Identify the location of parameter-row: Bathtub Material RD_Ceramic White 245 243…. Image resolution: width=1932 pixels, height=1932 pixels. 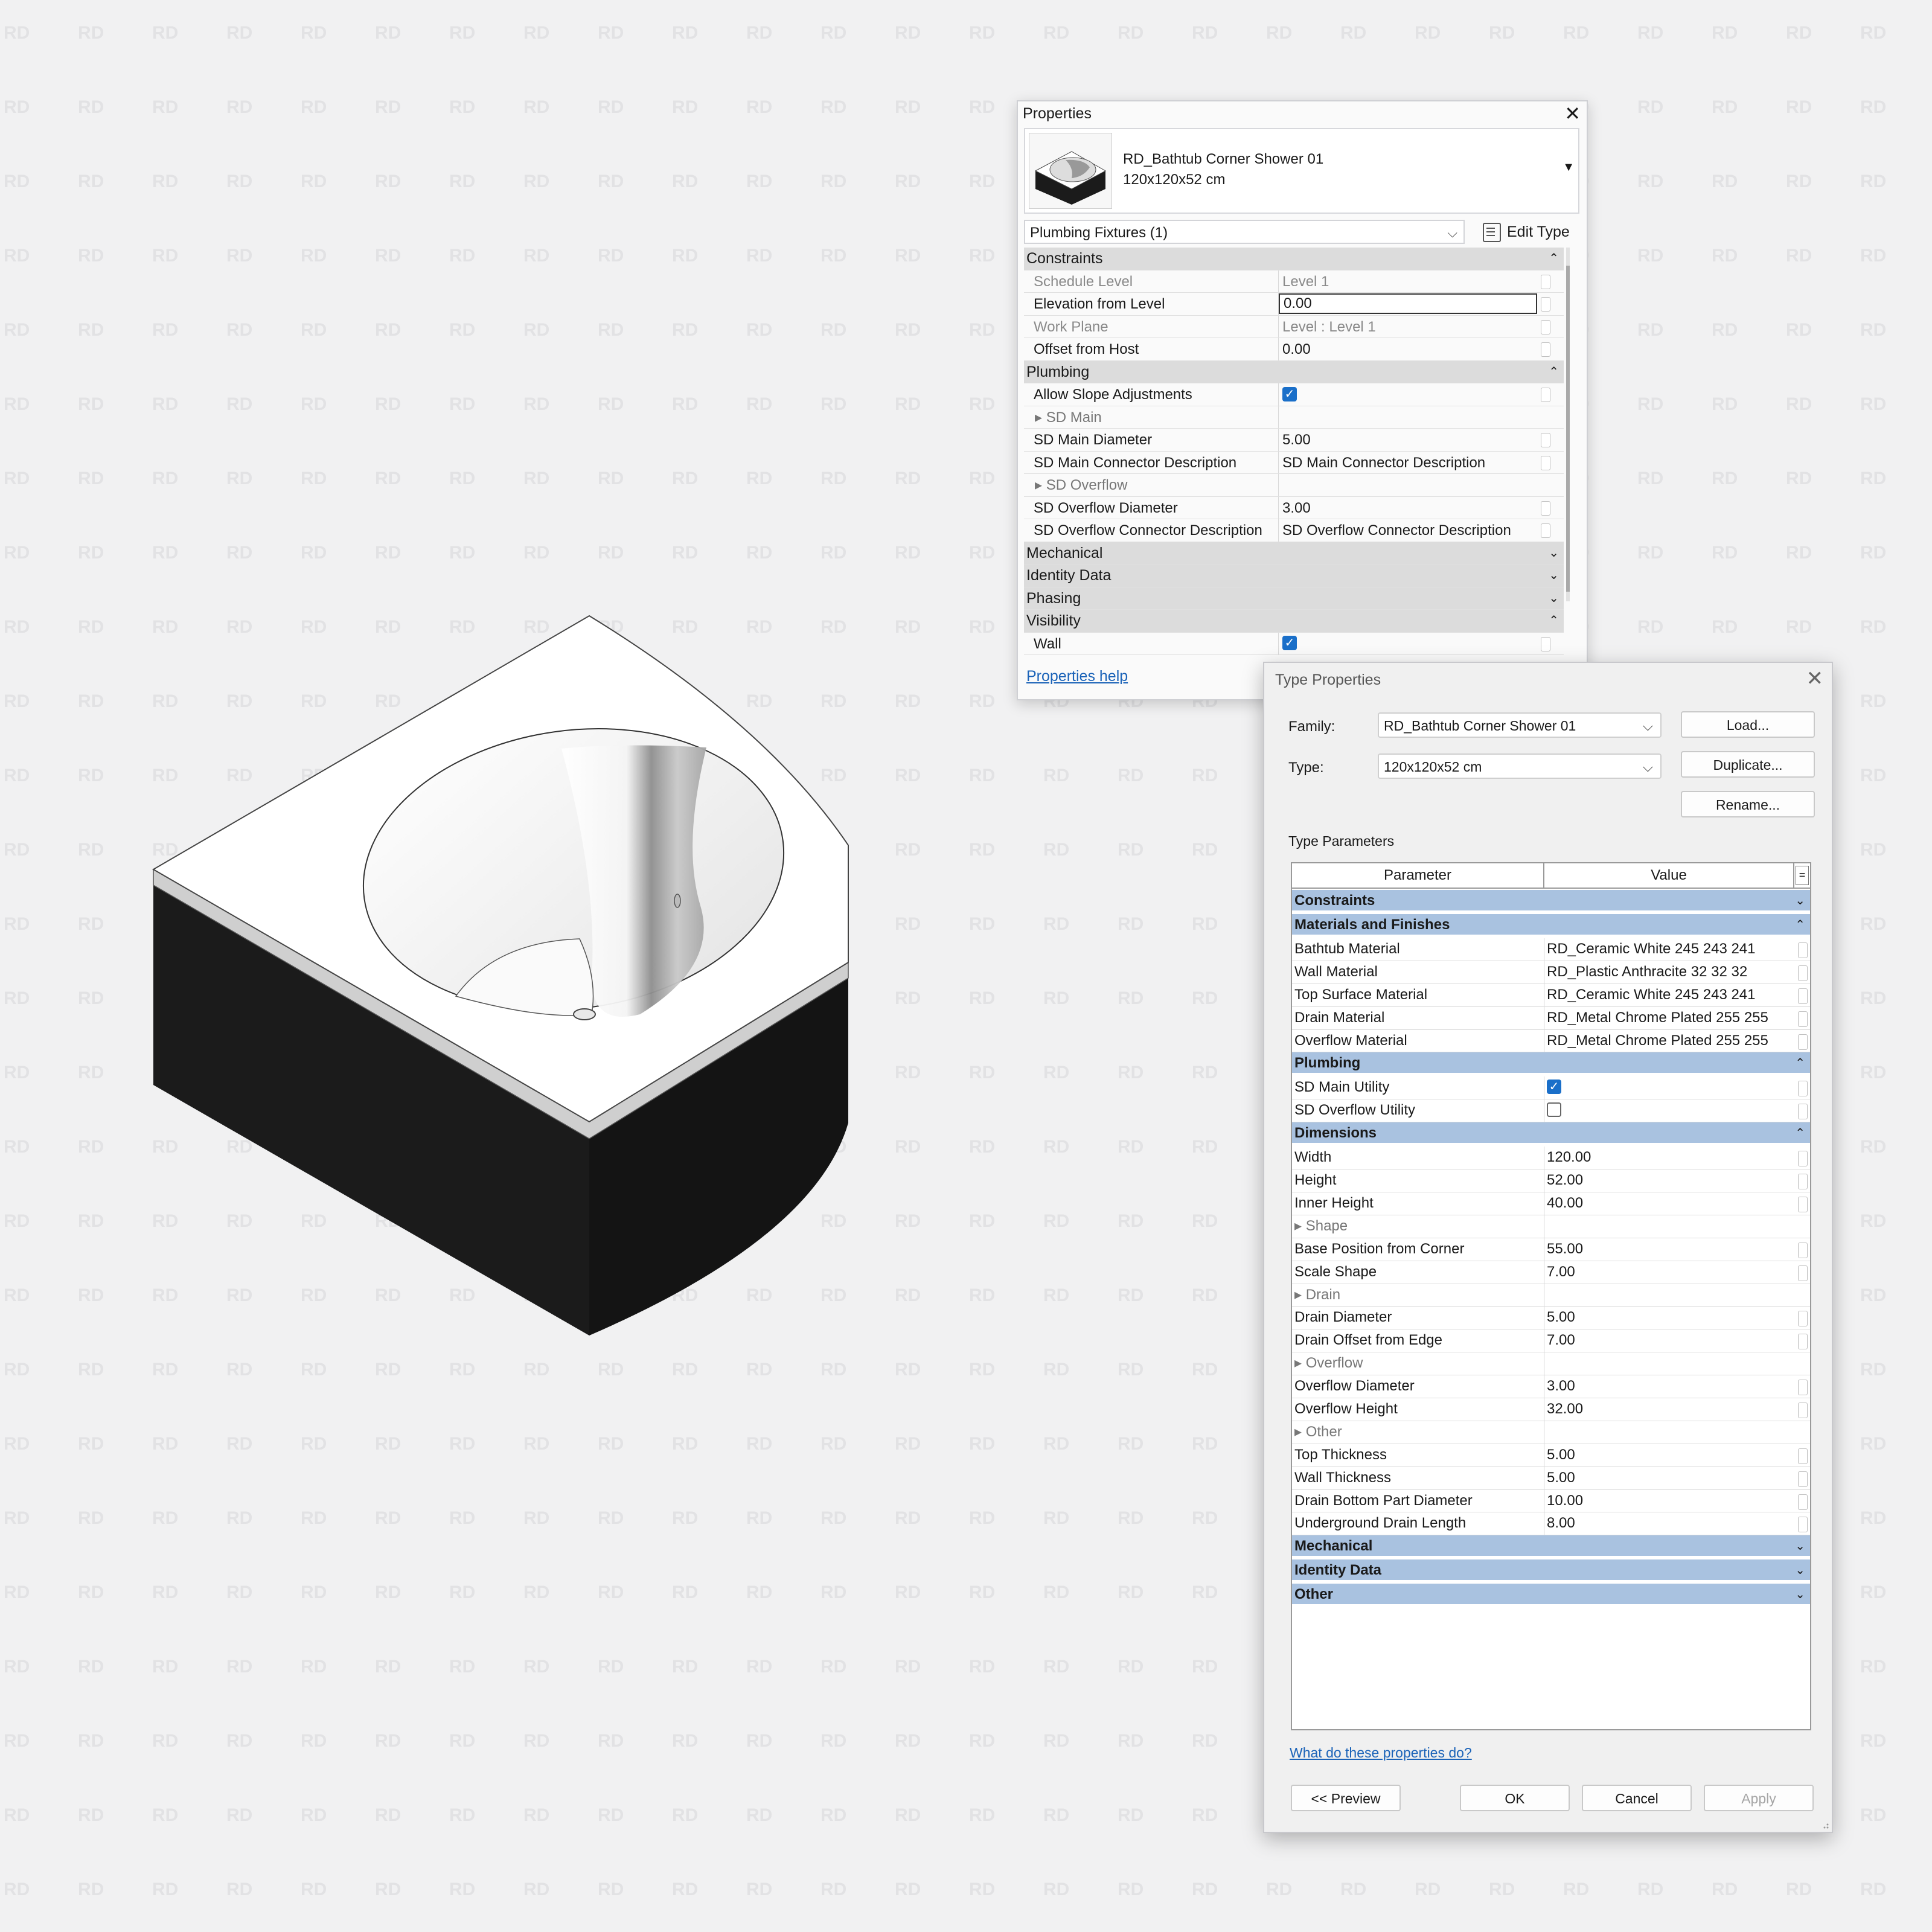
(1551, 950).